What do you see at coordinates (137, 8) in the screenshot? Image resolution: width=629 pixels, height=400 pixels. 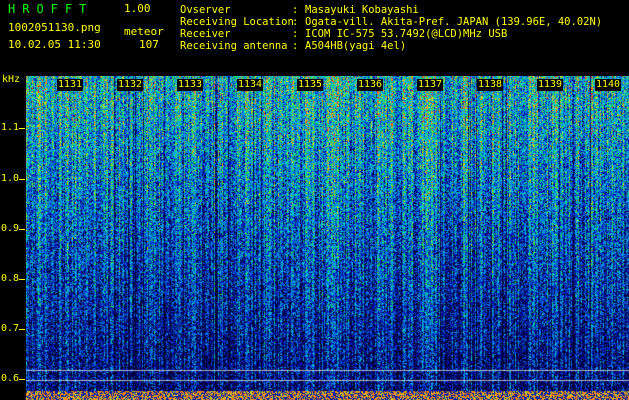 I see `app-version: 1.00` at bounding box center [137, 8].